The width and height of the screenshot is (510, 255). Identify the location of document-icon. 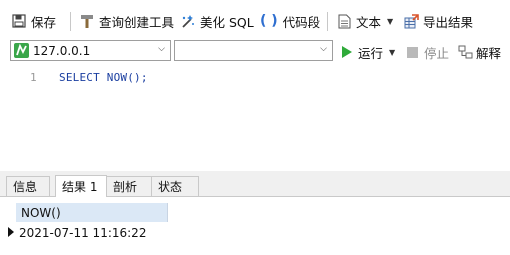
(344, 21).